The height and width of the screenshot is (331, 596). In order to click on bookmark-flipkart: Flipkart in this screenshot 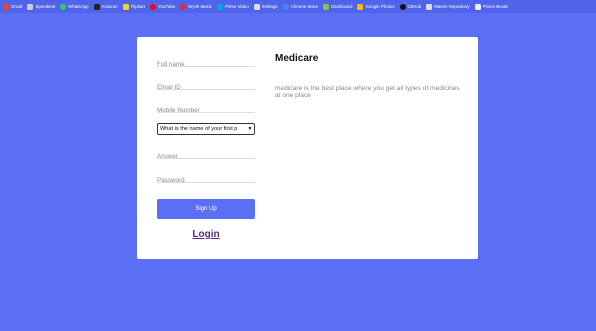, I will do `click(134, 6)`.